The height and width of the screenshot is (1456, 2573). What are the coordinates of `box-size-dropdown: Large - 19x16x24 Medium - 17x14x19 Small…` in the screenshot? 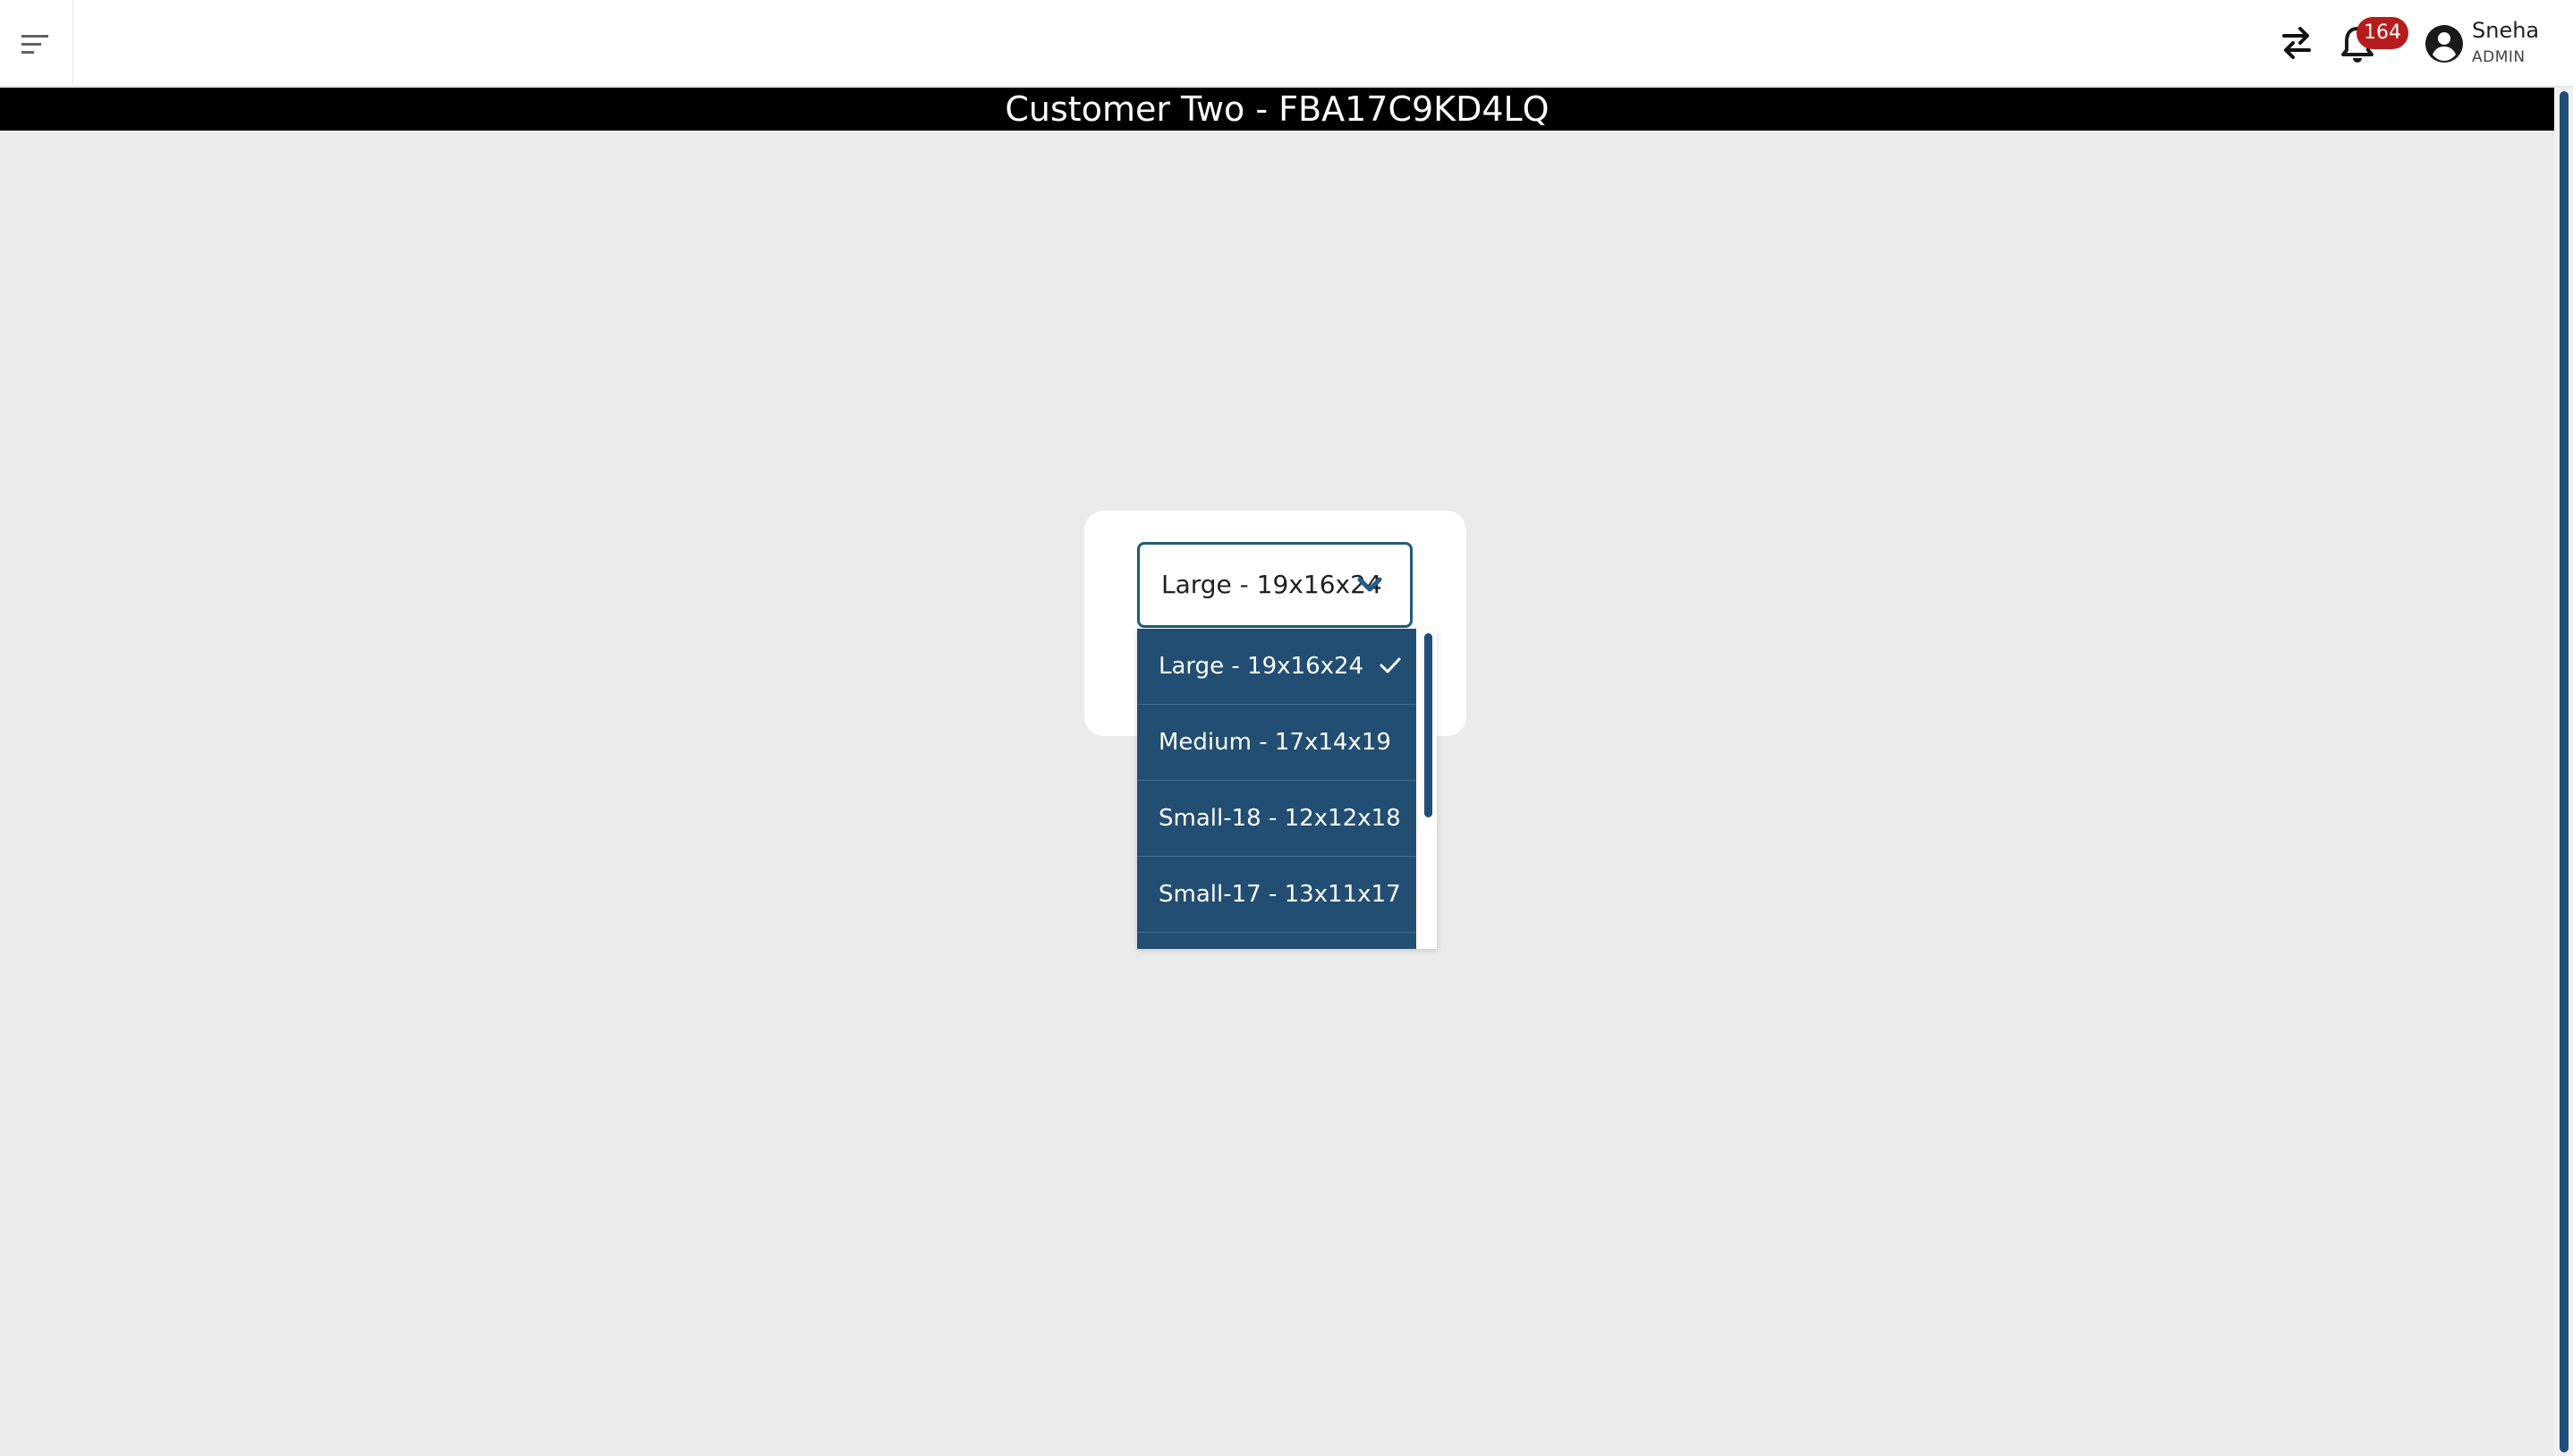 It's located at (1287, 789).